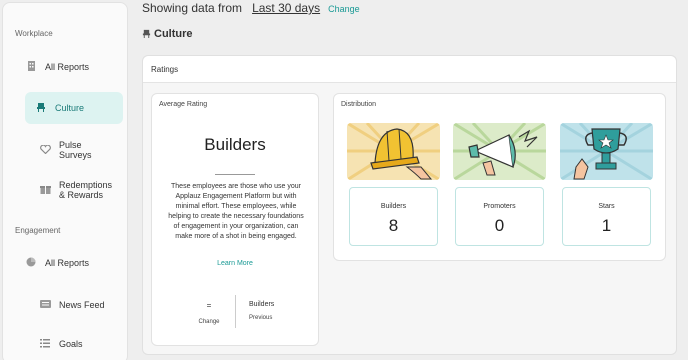 Image resolution: width=688 pixels, height=360 pixels. What do you see at coordinates (344, 9) in the screenshot?
I see `change-date-range-link: Change` at bounding box center [344, 9].